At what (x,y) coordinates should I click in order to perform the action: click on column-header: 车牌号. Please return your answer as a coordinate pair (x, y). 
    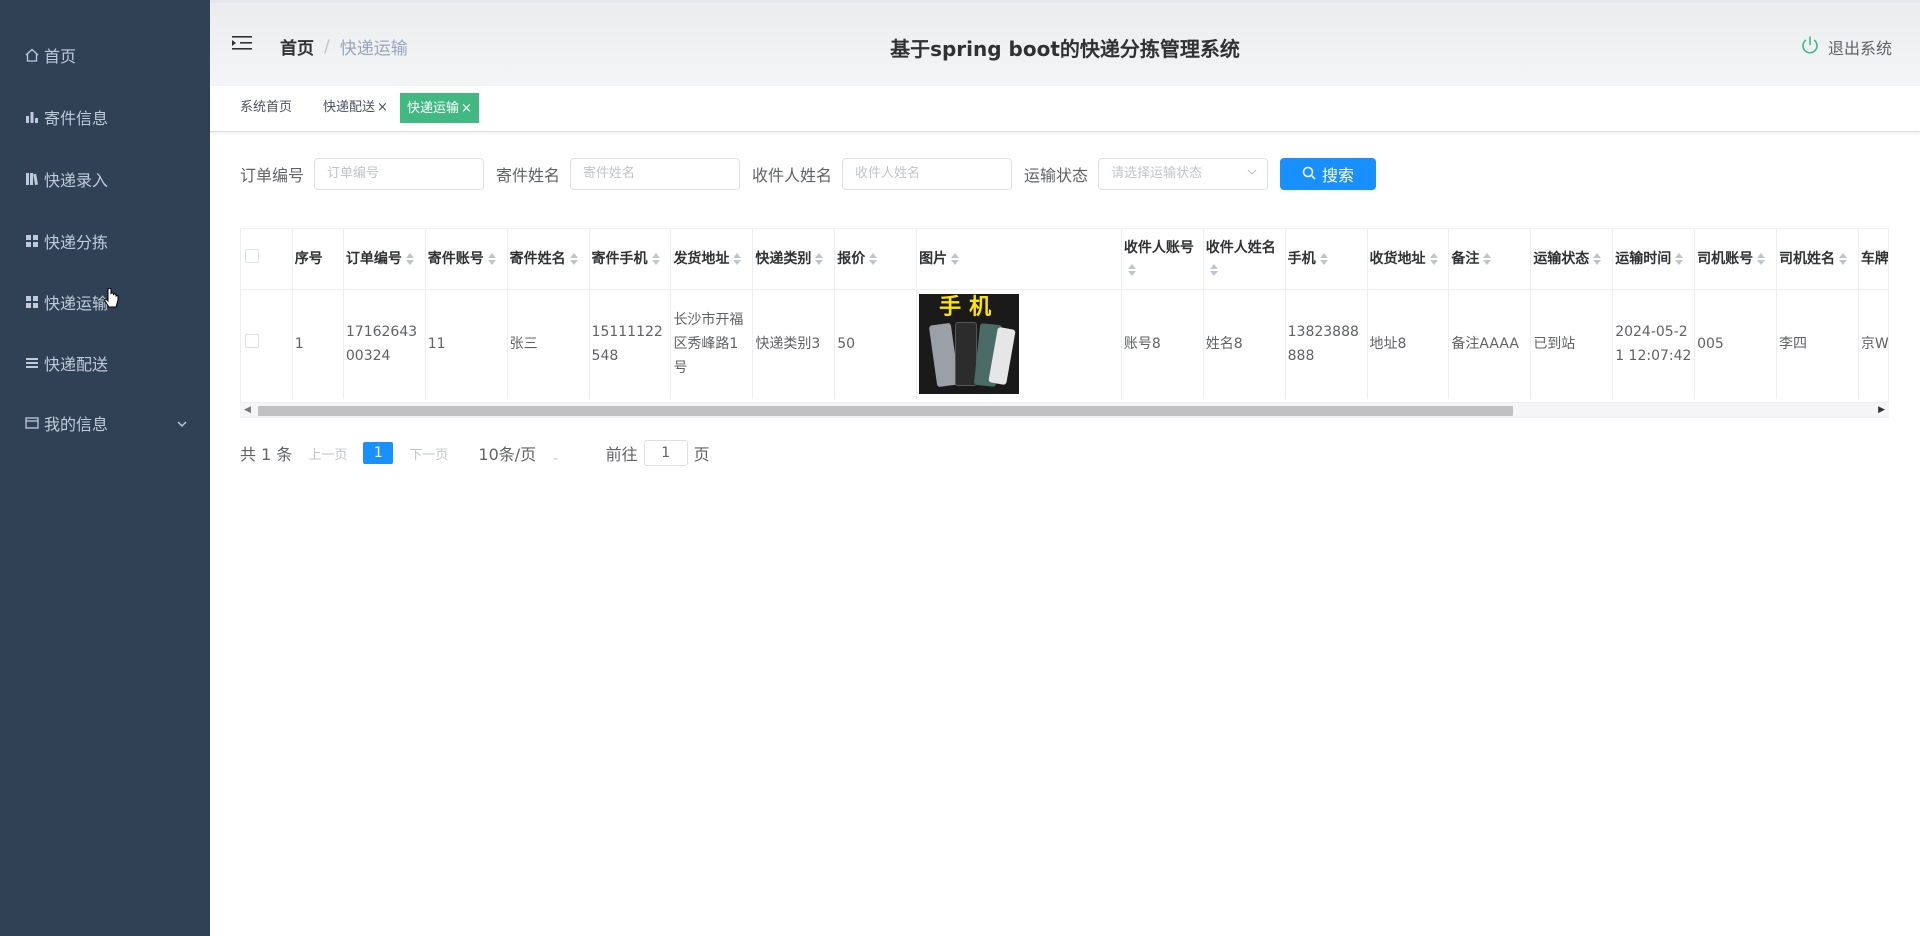
    Looking at the image, I should click on (1873, 259).